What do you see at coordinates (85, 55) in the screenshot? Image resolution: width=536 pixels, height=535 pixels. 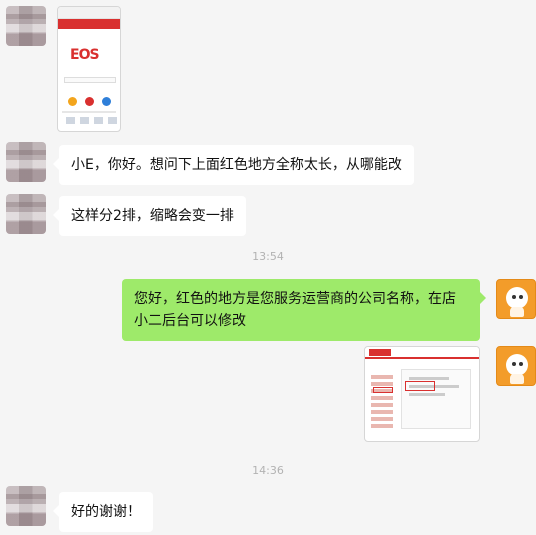 I see `phone-logo: EOS` at bounding box center [85, 55].